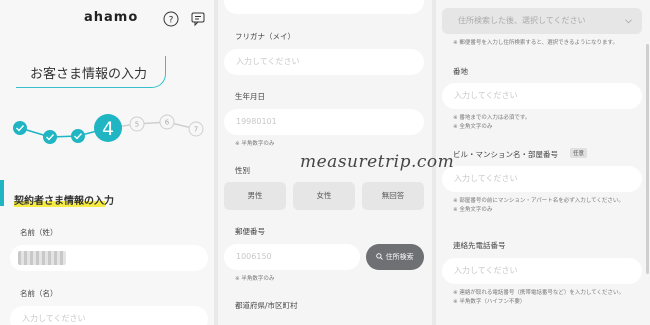  I want to click on phone-note: ※ 半角数字（ハイフン不要）, so click(489, 302).